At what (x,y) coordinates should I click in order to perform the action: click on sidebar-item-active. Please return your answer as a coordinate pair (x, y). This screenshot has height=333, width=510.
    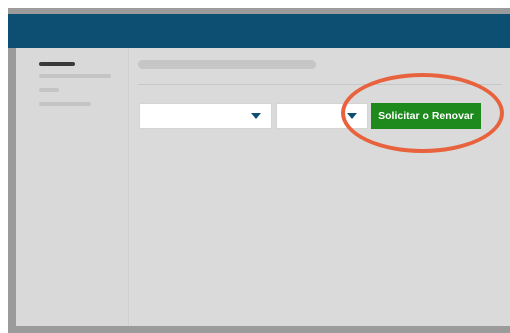
    Looking at the image, I should click on (57, 64).